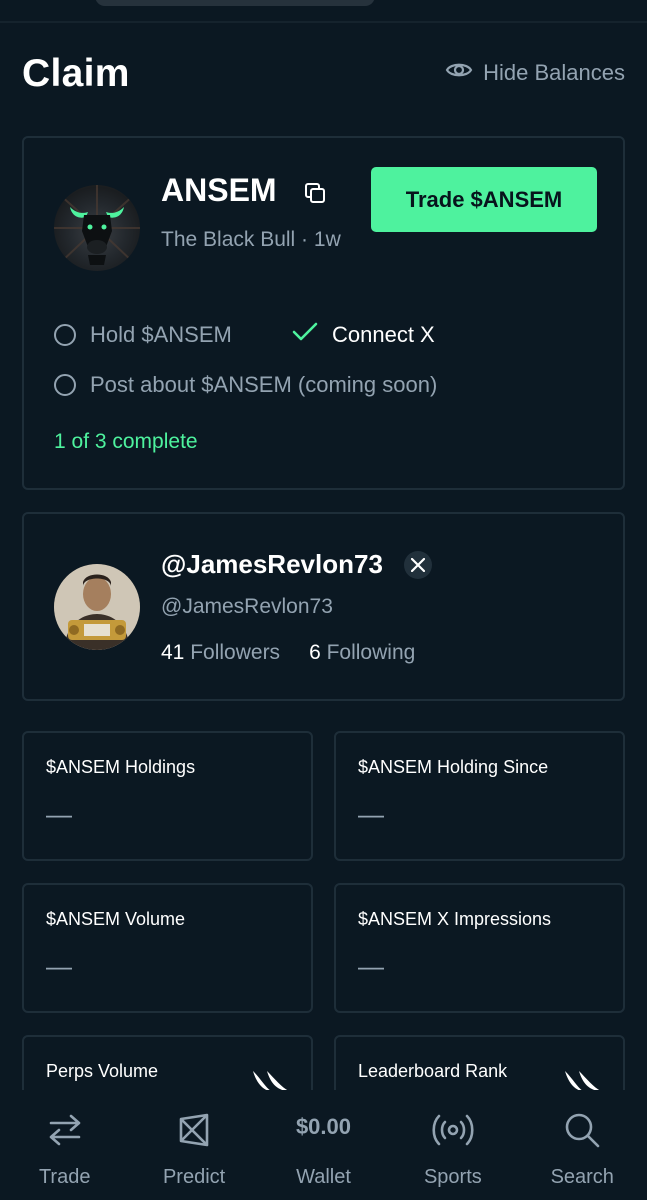 This screenshot has height=1200, width=647. I want to click on progress-status: 1 of 3 complete, so click(126, 441).